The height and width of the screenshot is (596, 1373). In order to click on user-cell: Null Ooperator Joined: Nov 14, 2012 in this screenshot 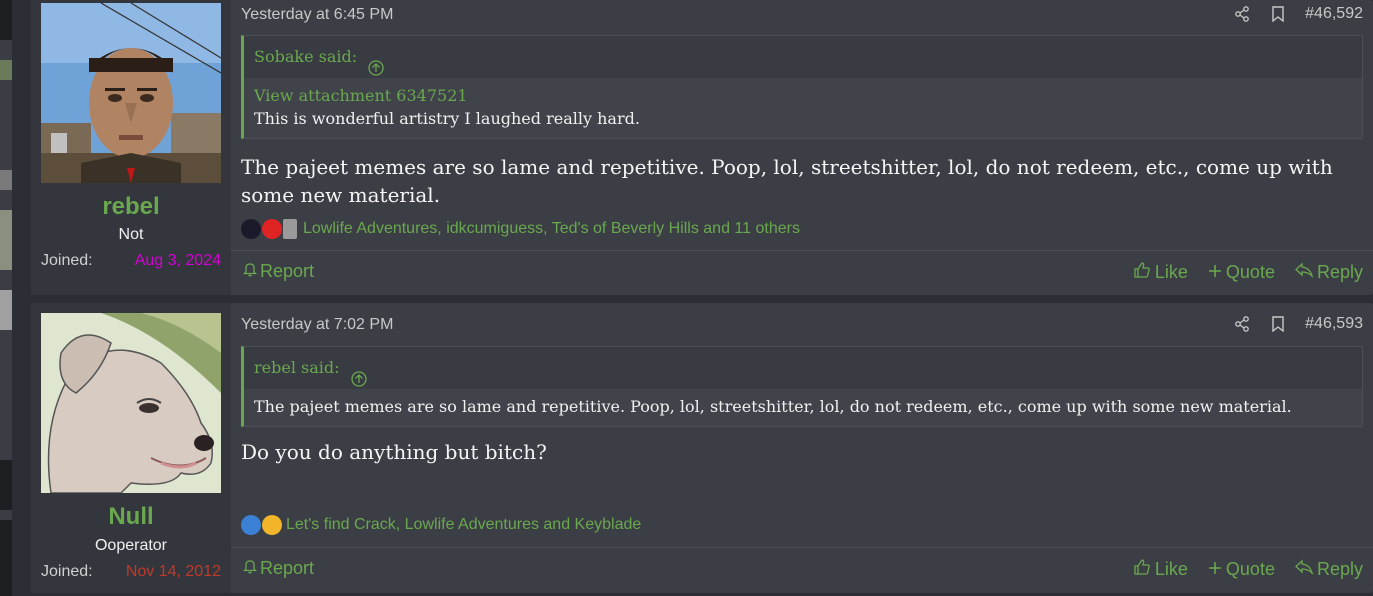, I will do `click(131, 448)`.